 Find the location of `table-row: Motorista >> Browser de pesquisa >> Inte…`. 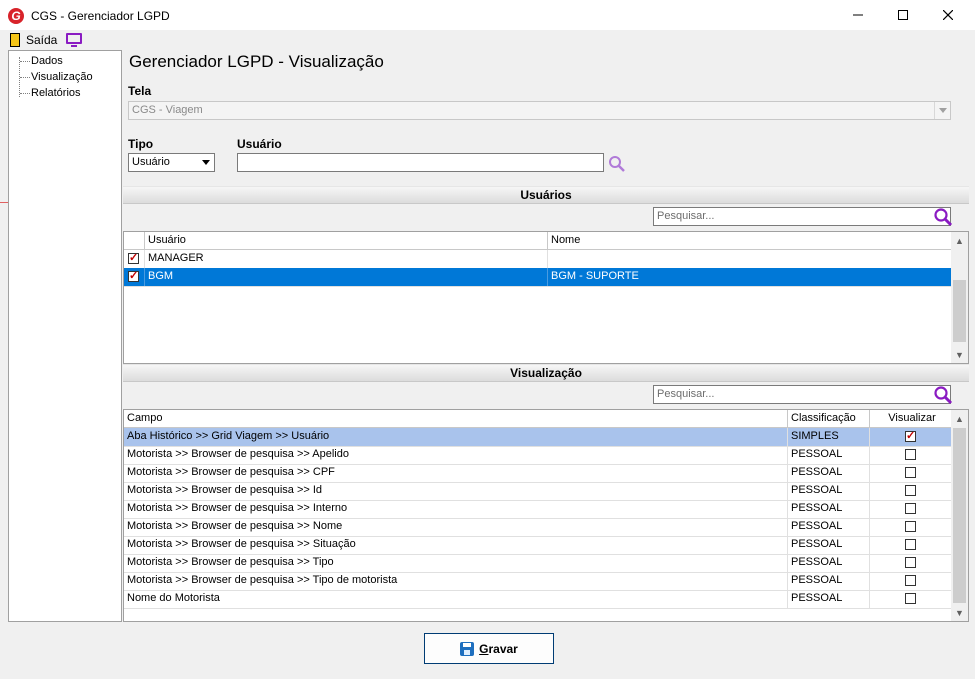

table-row: Motorista >> Browser de pesquisa >> Inte… is located at coordinates (538, 509).